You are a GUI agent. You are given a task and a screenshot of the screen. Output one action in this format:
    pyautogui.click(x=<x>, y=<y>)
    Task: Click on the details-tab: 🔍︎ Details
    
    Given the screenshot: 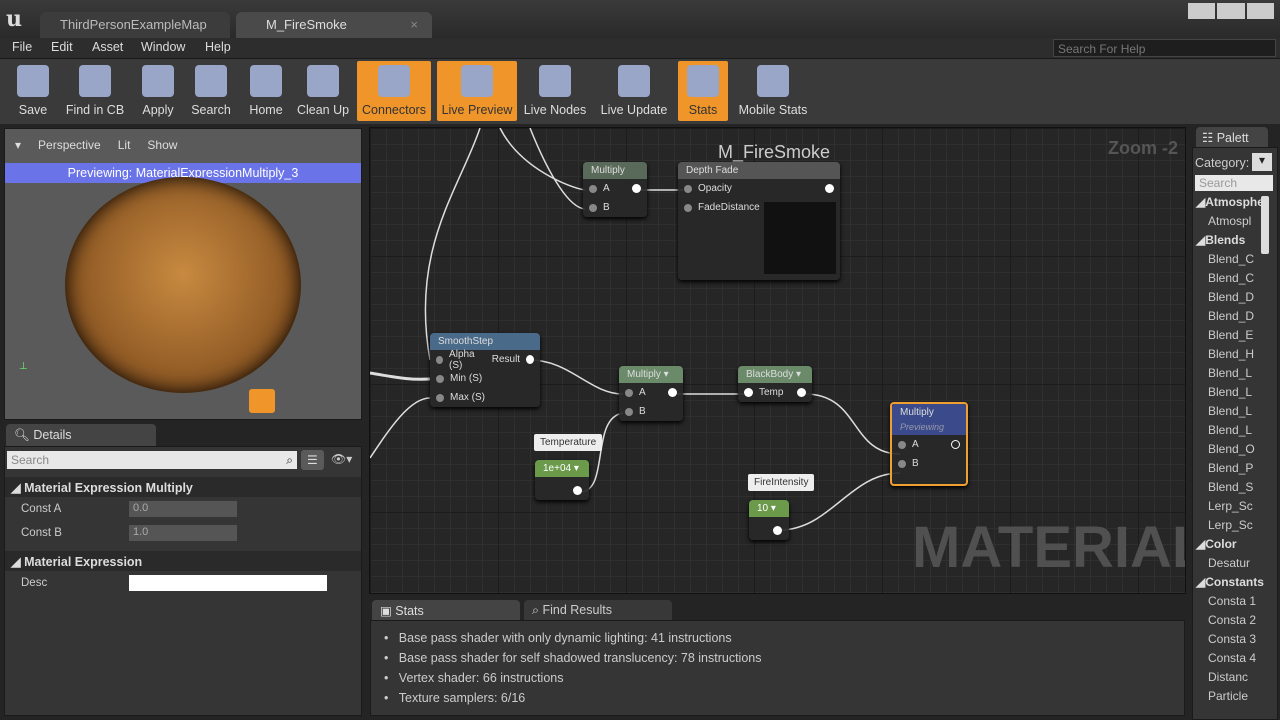 What is the action you would take?
    pyautogui.click(x=81, y=435)
    